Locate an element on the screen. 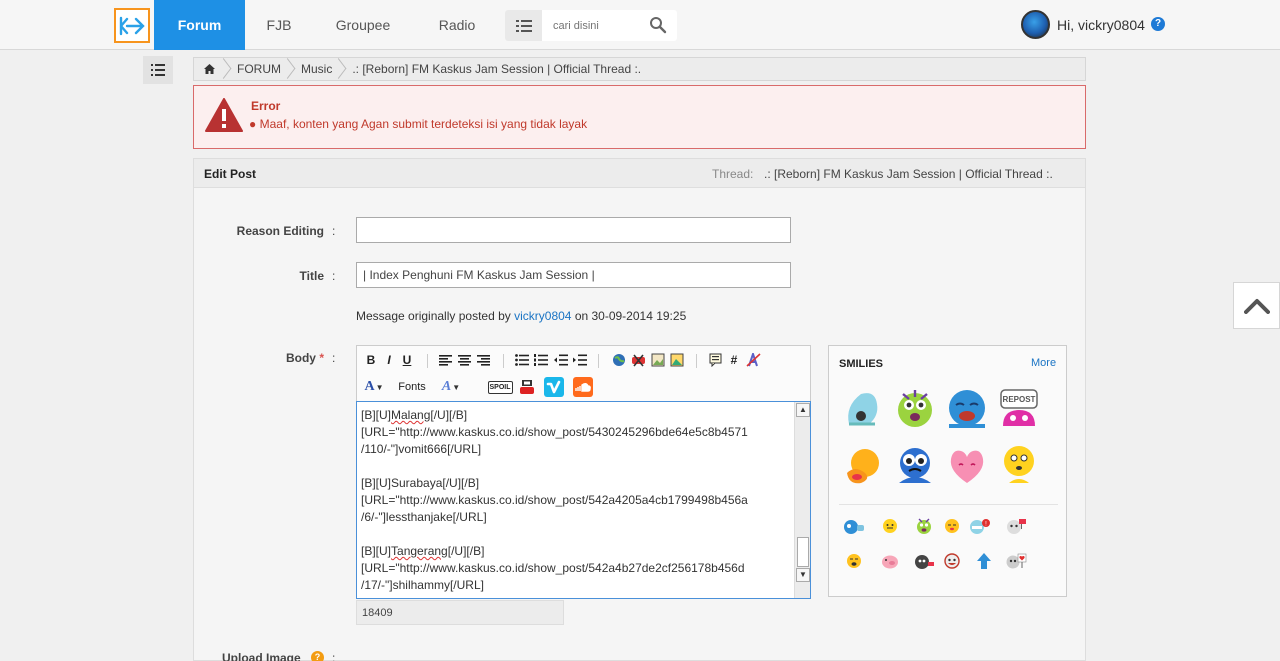 This screenshot has width=1280, height=661. numbered-list-button is located at coordinates (541, 360).